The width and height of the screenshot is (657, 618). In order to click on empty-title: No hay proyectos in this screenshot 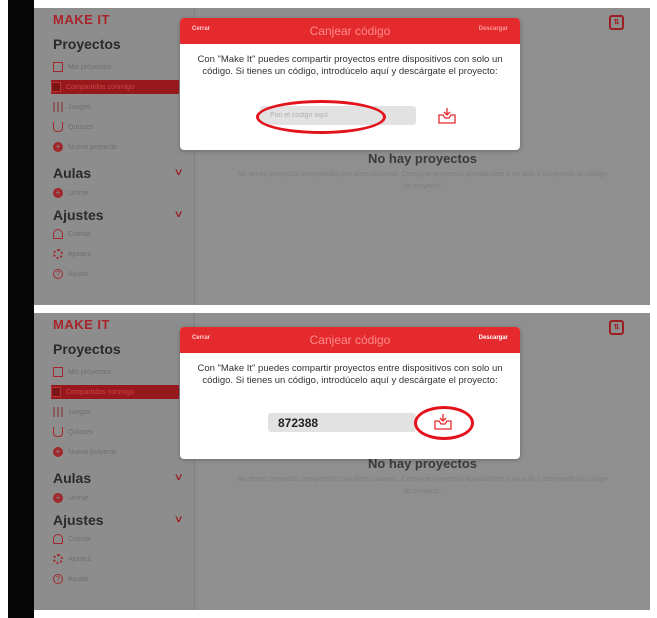, I will do `click(422, 158)`.